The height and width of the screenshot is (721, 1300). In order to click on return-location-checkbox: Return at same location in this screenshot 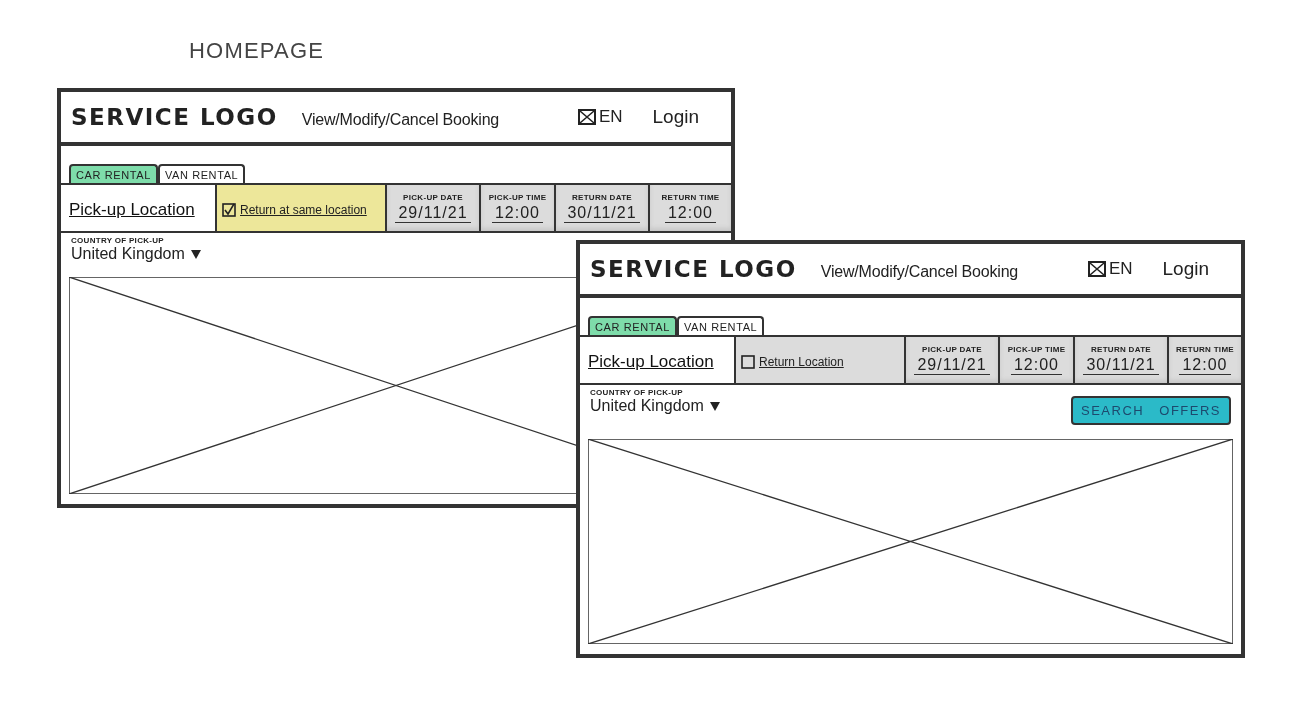, I will do `click(302, 208)`.